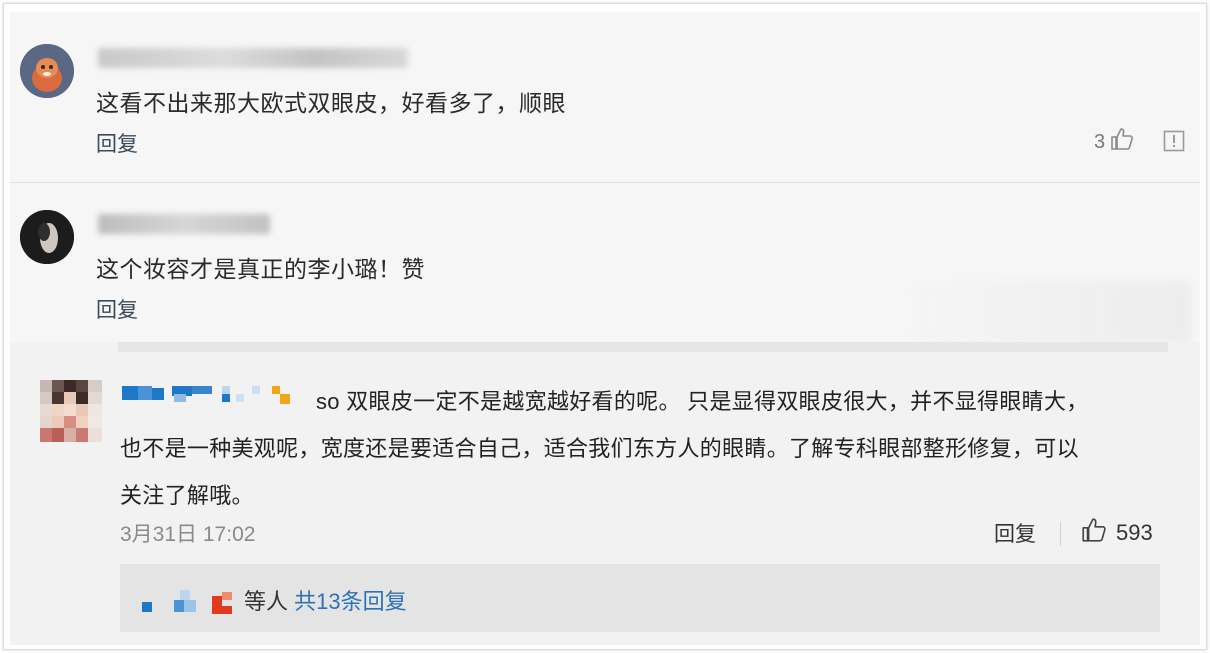  Describe the element at coordinates (1174, 141) in the screenshot. I see `report-icon` at that location.